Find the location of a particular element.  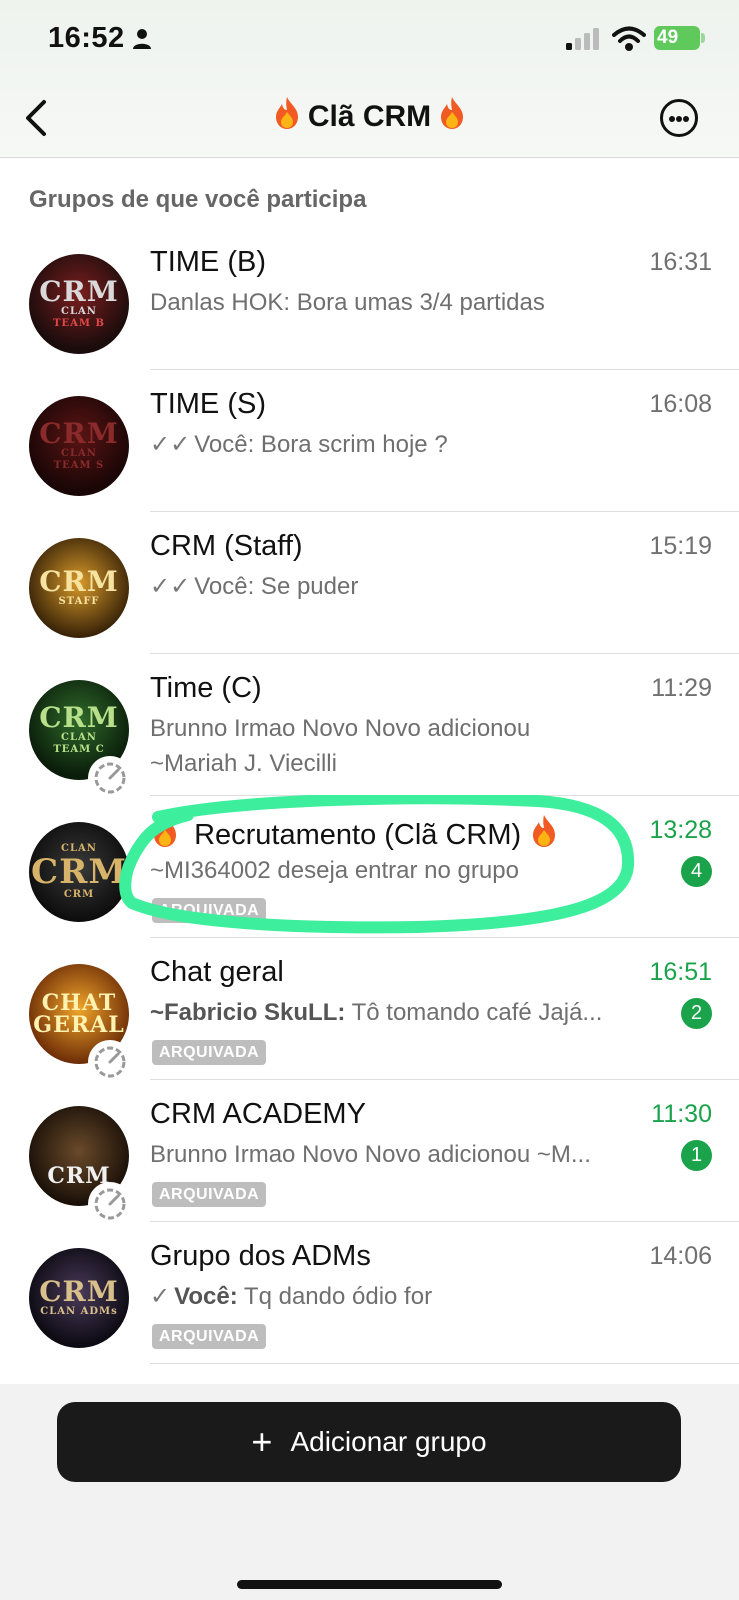

avatar: CRM CLAN TEAM B is located at coordinates (79, 304).